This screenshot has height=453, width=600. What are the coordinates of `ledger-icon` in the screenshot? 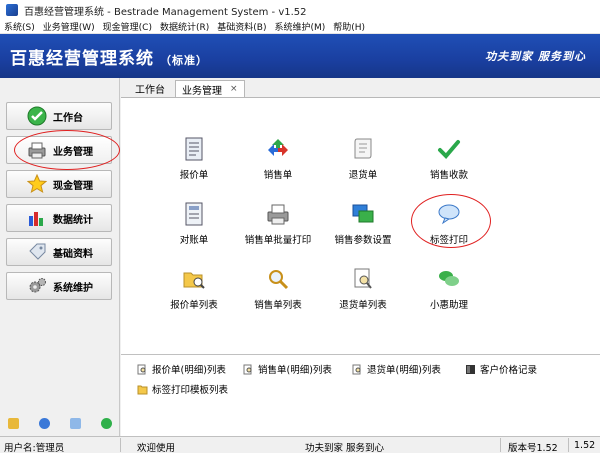 It's located at (194, 214).